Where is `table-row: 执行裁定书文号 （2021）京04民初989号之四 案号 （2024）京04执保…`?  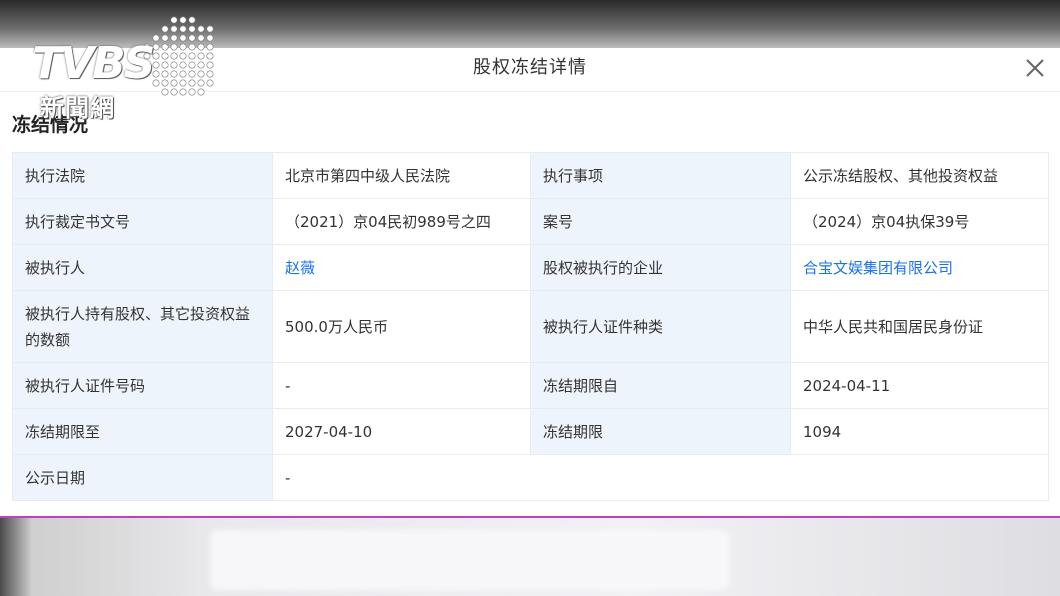
table-row: 执行裁定书文号 （2021）京04民初989号之四 案号 （2024）京04执保… is located at coordinates (530, 221).